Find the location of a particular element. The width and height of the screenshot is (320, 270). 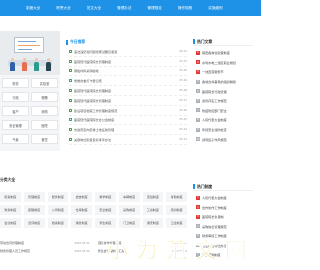

nav-item-banfa: 管理办法 is located at coordinates (124, 8).